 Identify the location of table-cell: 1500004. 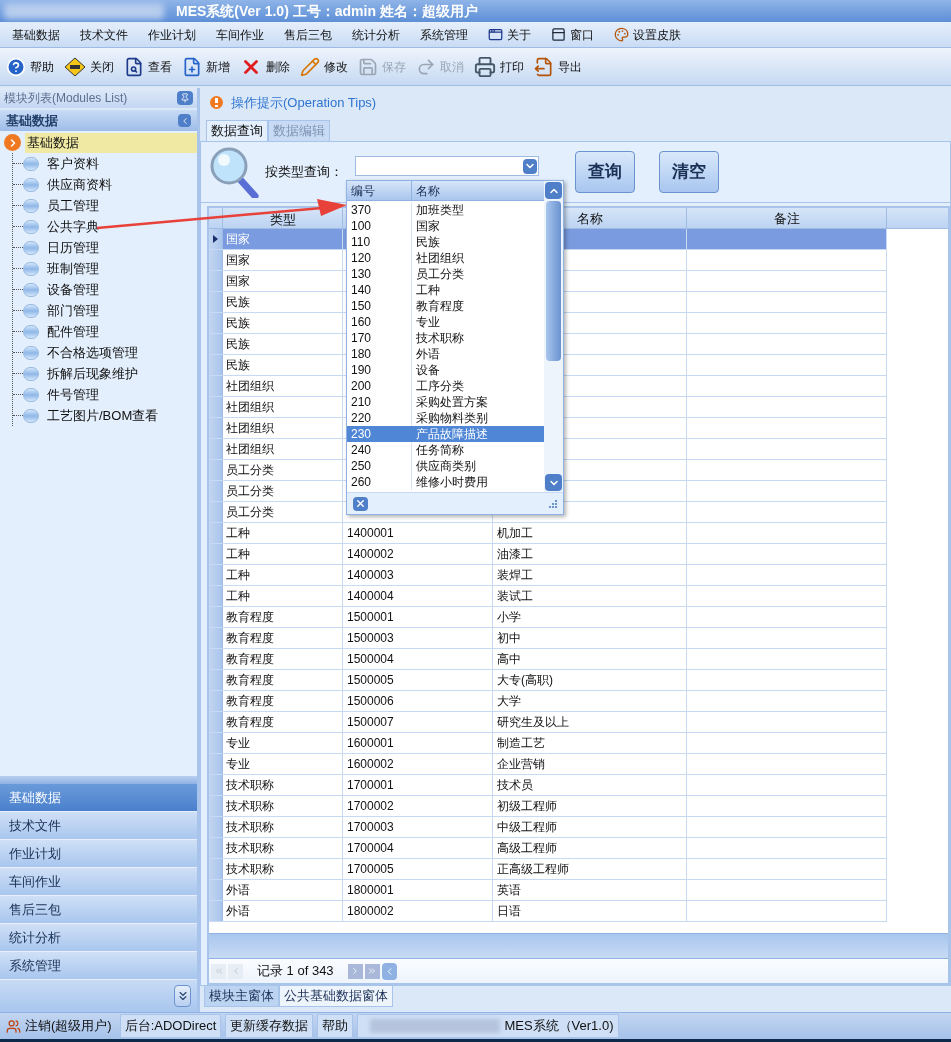
(418, 659).